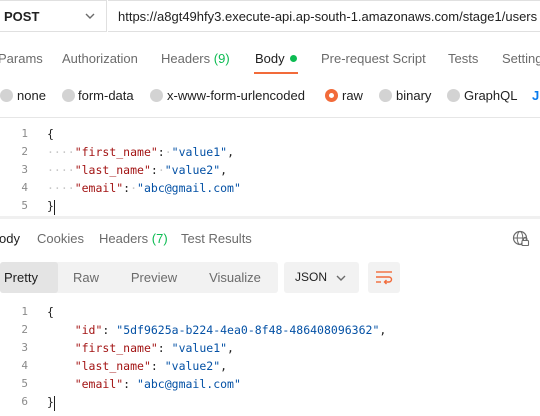 This screenshot has height=416, width=540. I want to click on tab-body: Body, so click(276, 58).